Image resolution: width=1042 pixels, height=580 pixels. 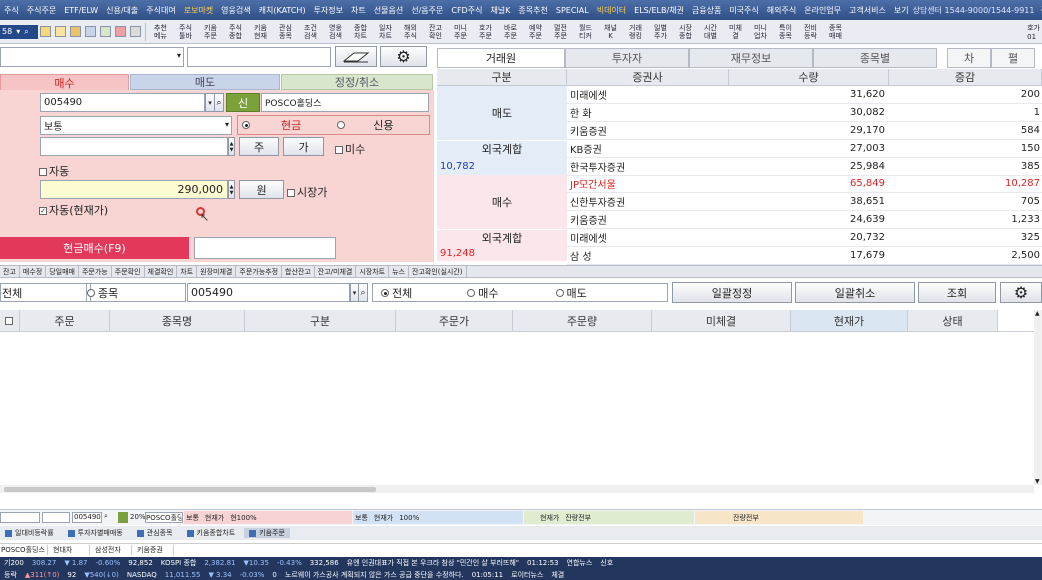 What do you see at coordinates (438, 271) in the screenshot?
I see `screen-tab: 잔고확인(실시간)` at bounding box center [438, 271].